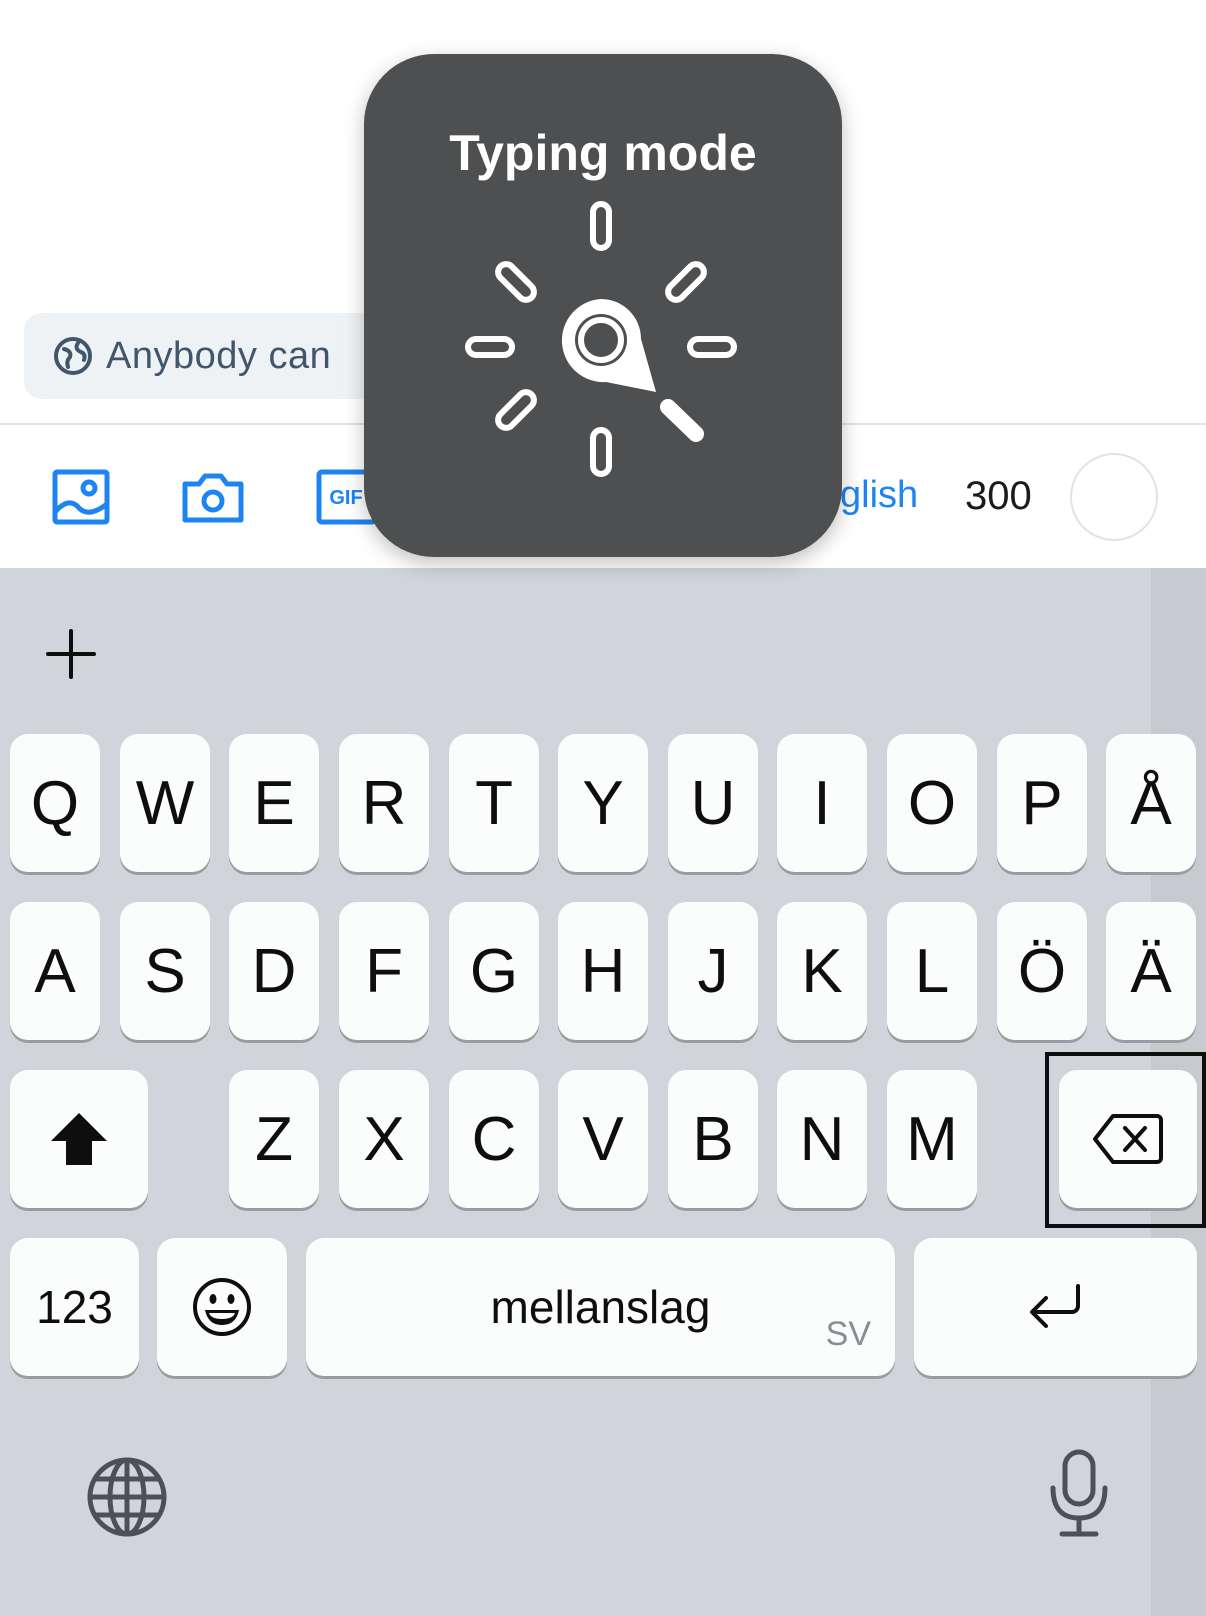  I want to click on key-o-umlaut: Ö, so click(1042, 971).